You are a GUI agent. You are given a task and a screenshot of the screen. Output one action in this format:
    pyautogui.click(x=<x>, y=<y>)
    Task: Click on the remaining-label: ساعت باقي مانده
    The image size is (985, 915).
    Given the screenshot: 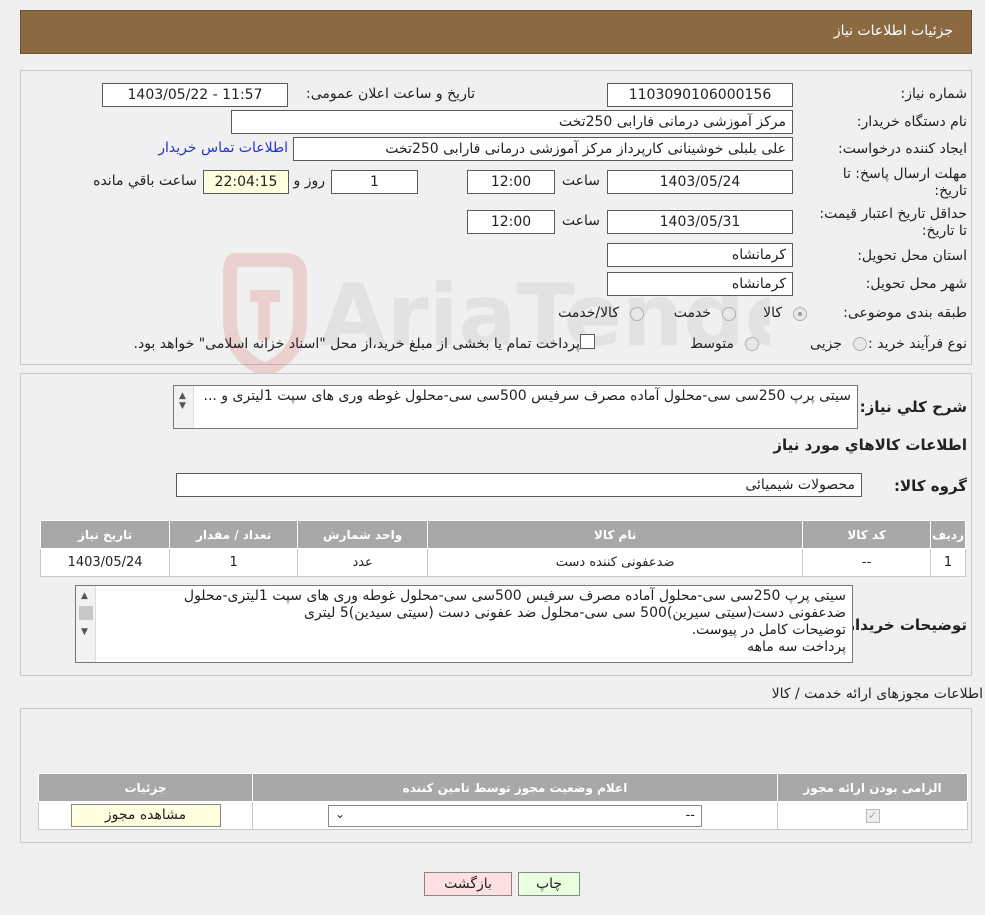 What is the action you would take?
    pyautogui.click(x=145, y=181)
    